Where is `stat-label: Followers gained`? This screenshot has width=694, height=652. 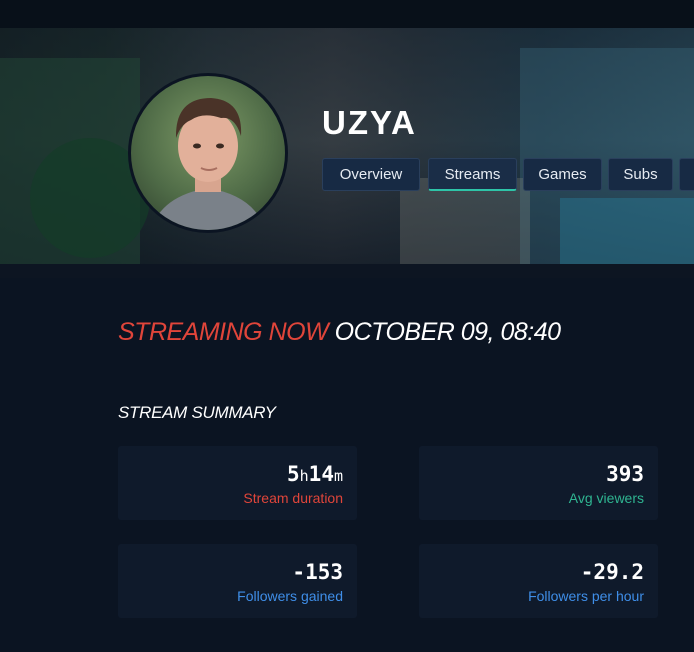
stat-label: Followers gained is located at coordinates (290, 596).